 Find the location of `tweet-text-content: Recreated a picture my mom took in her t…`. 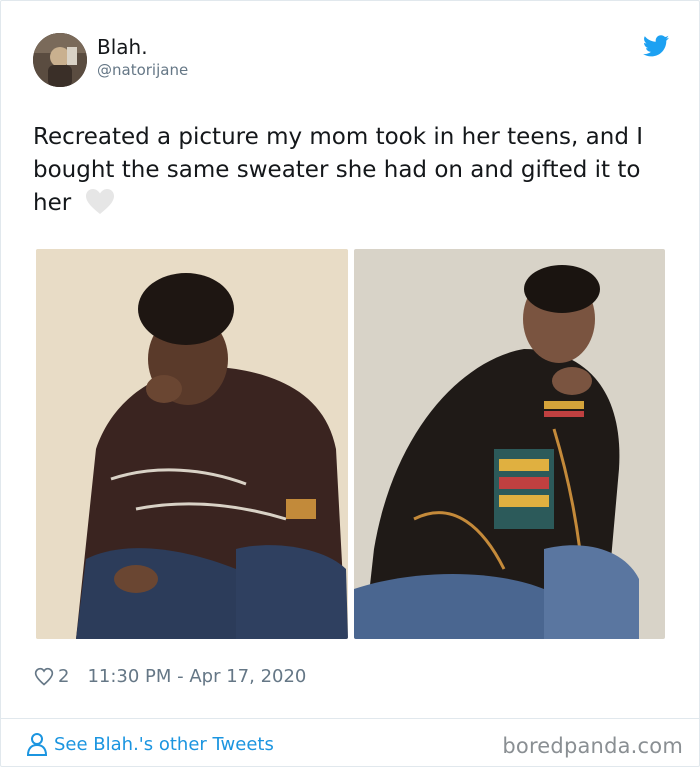

tweet-text-content: Recreated a picture my mom took in her t… is located at coordinates (338, 170).